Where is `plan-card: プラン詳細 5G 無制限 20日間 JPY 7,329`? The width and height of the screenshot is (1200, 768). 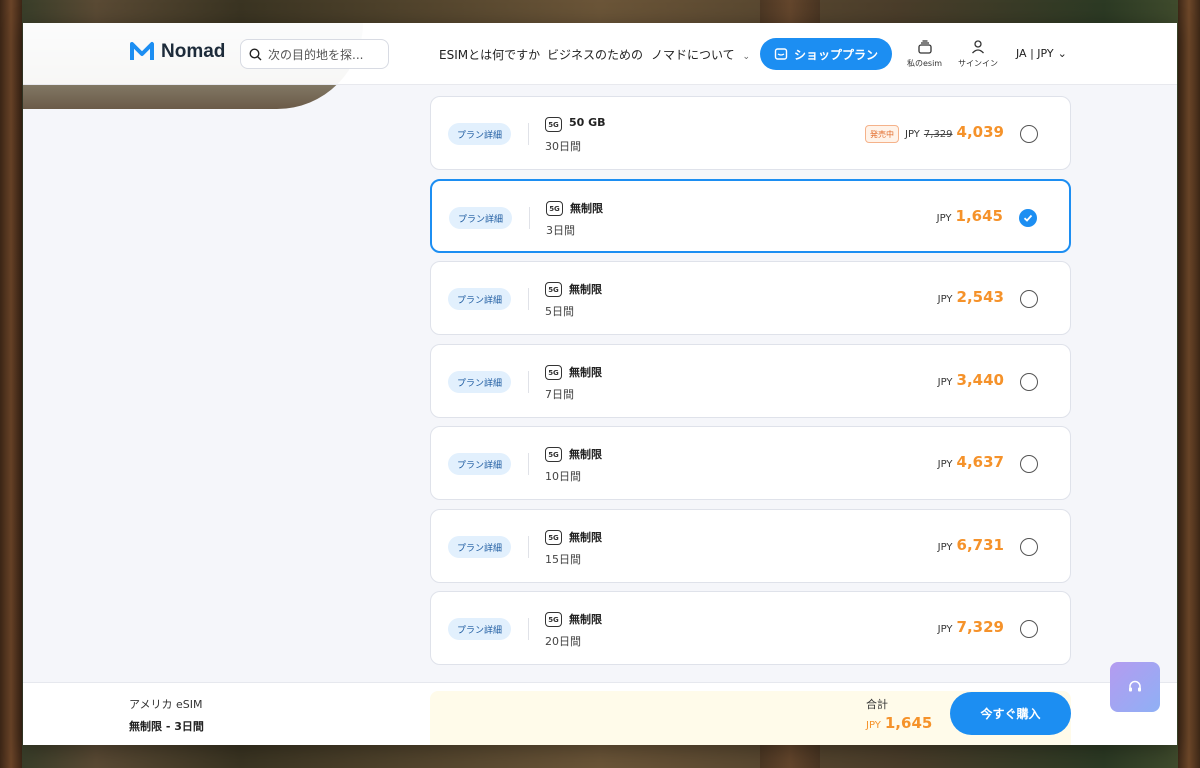
plan-card: プラン詳細 5G 無制限 20日間 JPY 7,329 is located at coordinates (750, 628).